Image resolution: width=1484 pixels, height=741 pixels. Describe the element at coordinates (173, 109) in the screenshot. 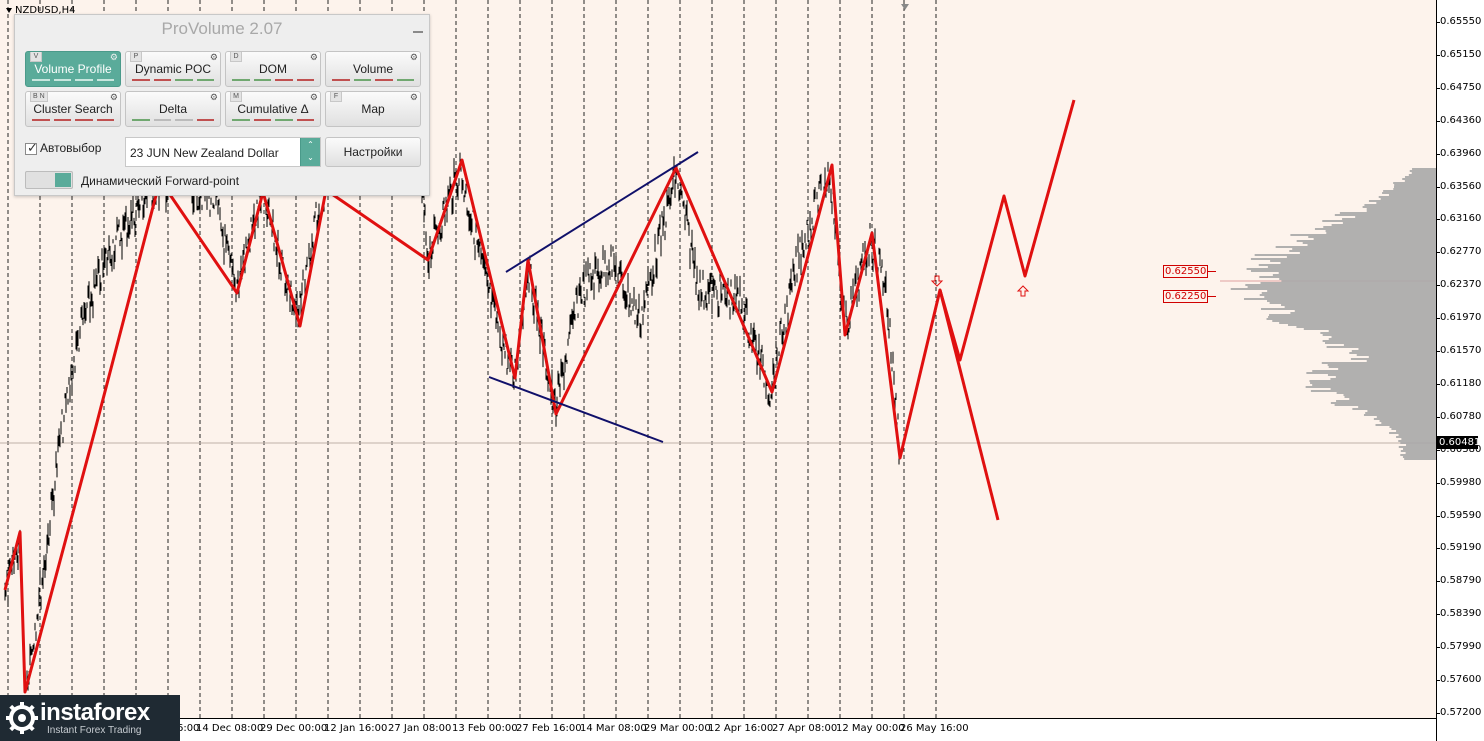

I see `module-button-delta: ⚙ Delta` at that location.